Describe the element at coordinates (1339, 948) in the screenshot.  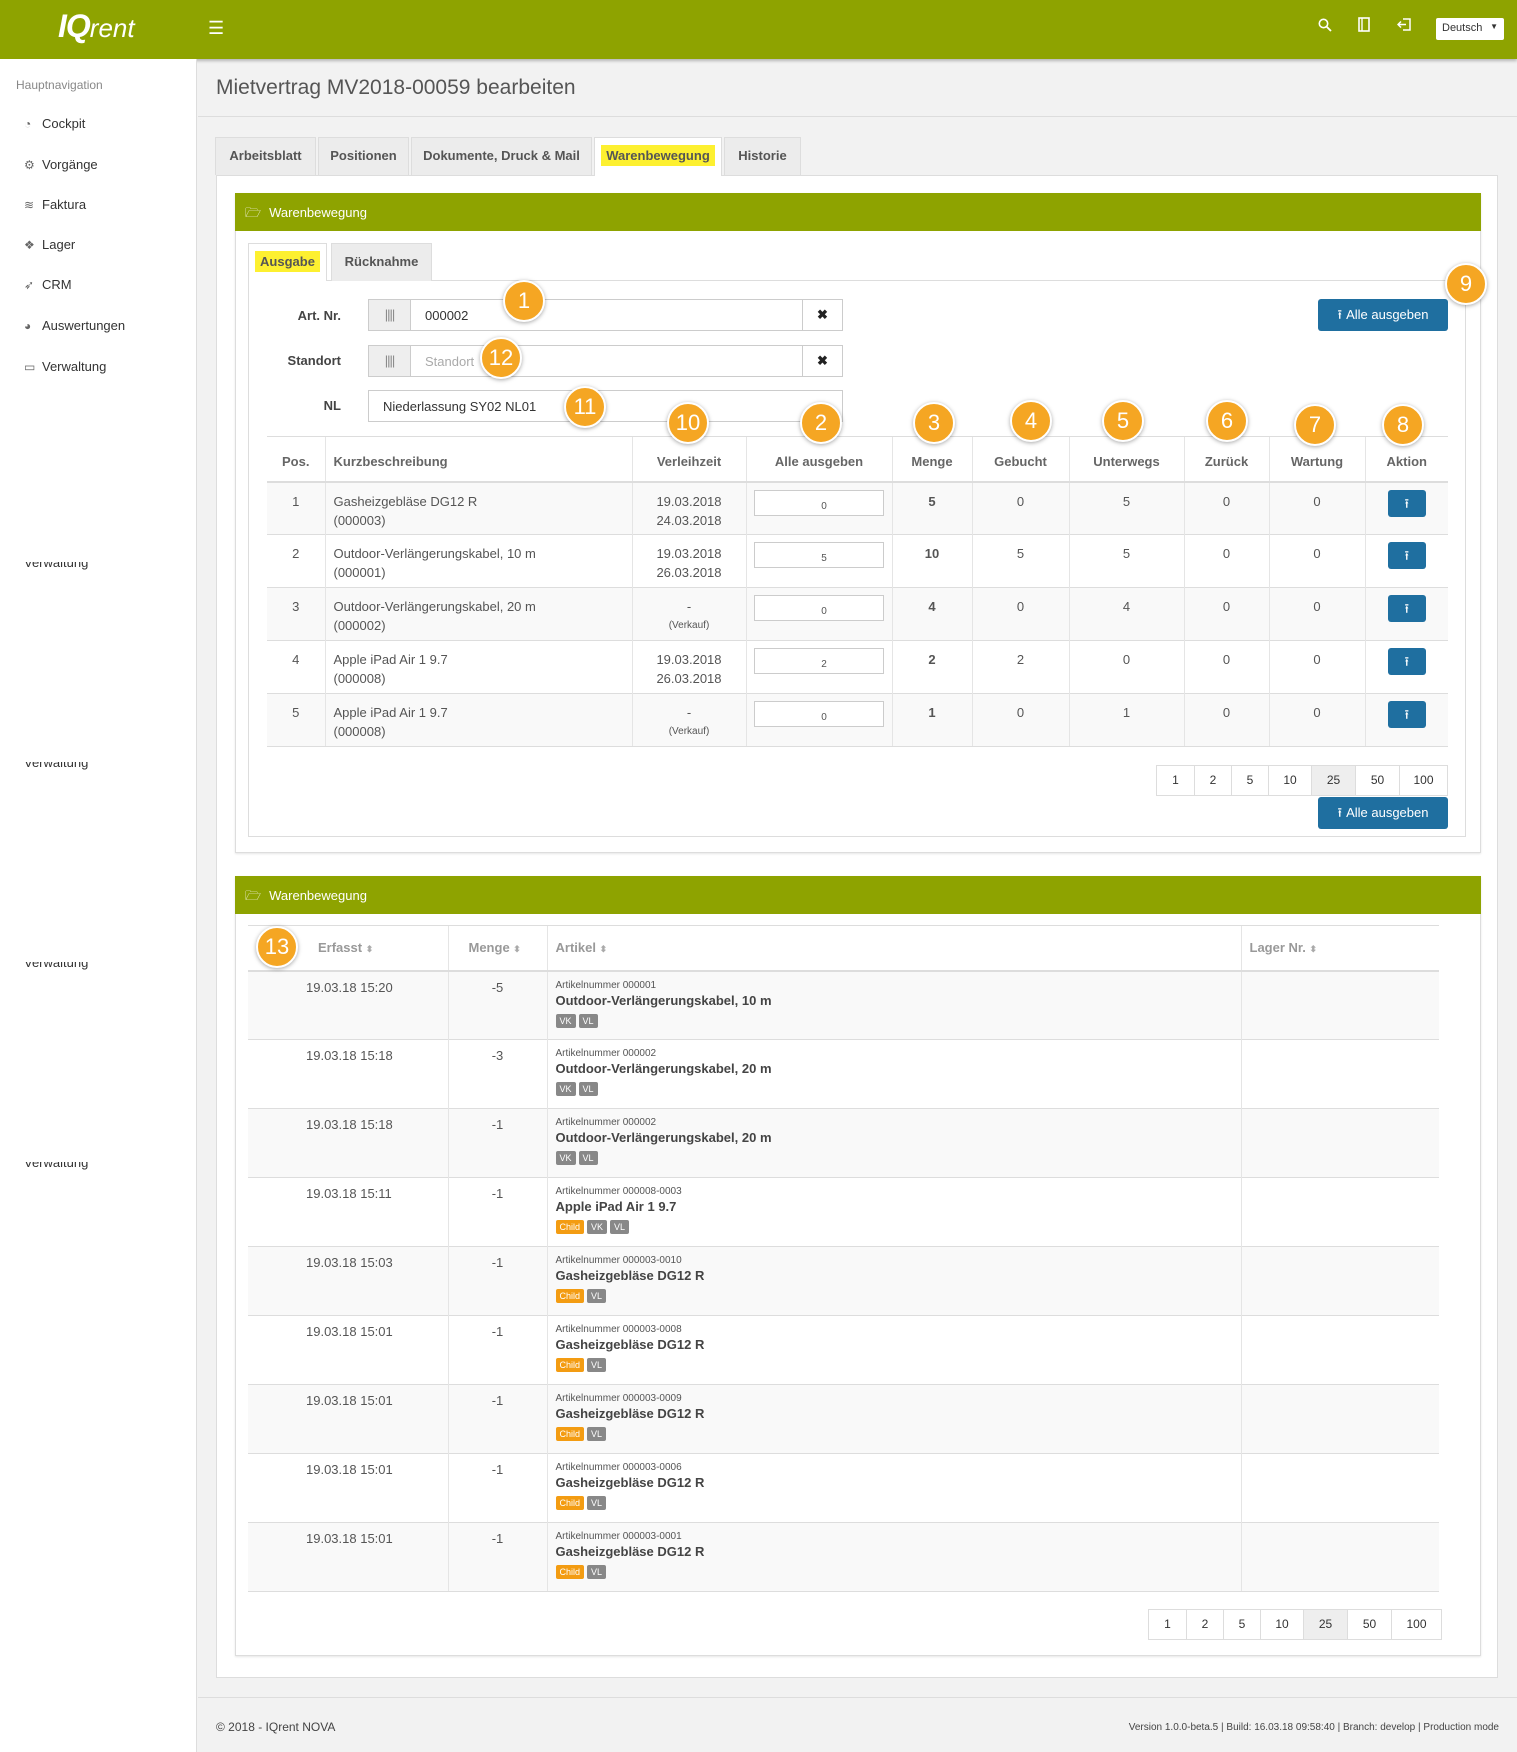
I see `column-header-lager-nr: Lager Nr. ⬍` at that location.